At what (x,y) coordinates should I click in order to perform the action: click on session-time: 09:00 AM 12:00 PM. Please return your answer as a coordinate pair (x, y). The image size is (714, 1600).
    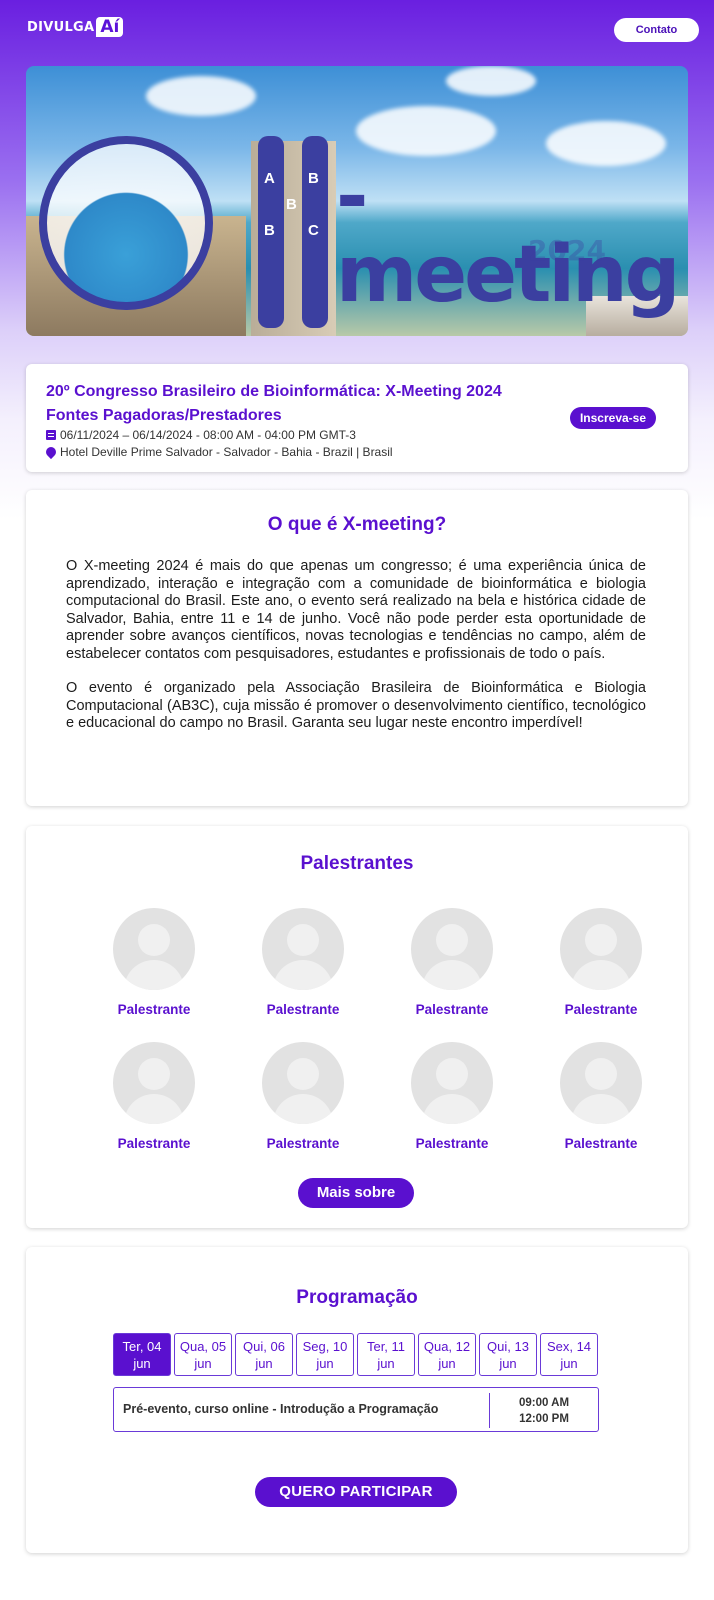
    Looking at the image, I should click on (544, 1411).